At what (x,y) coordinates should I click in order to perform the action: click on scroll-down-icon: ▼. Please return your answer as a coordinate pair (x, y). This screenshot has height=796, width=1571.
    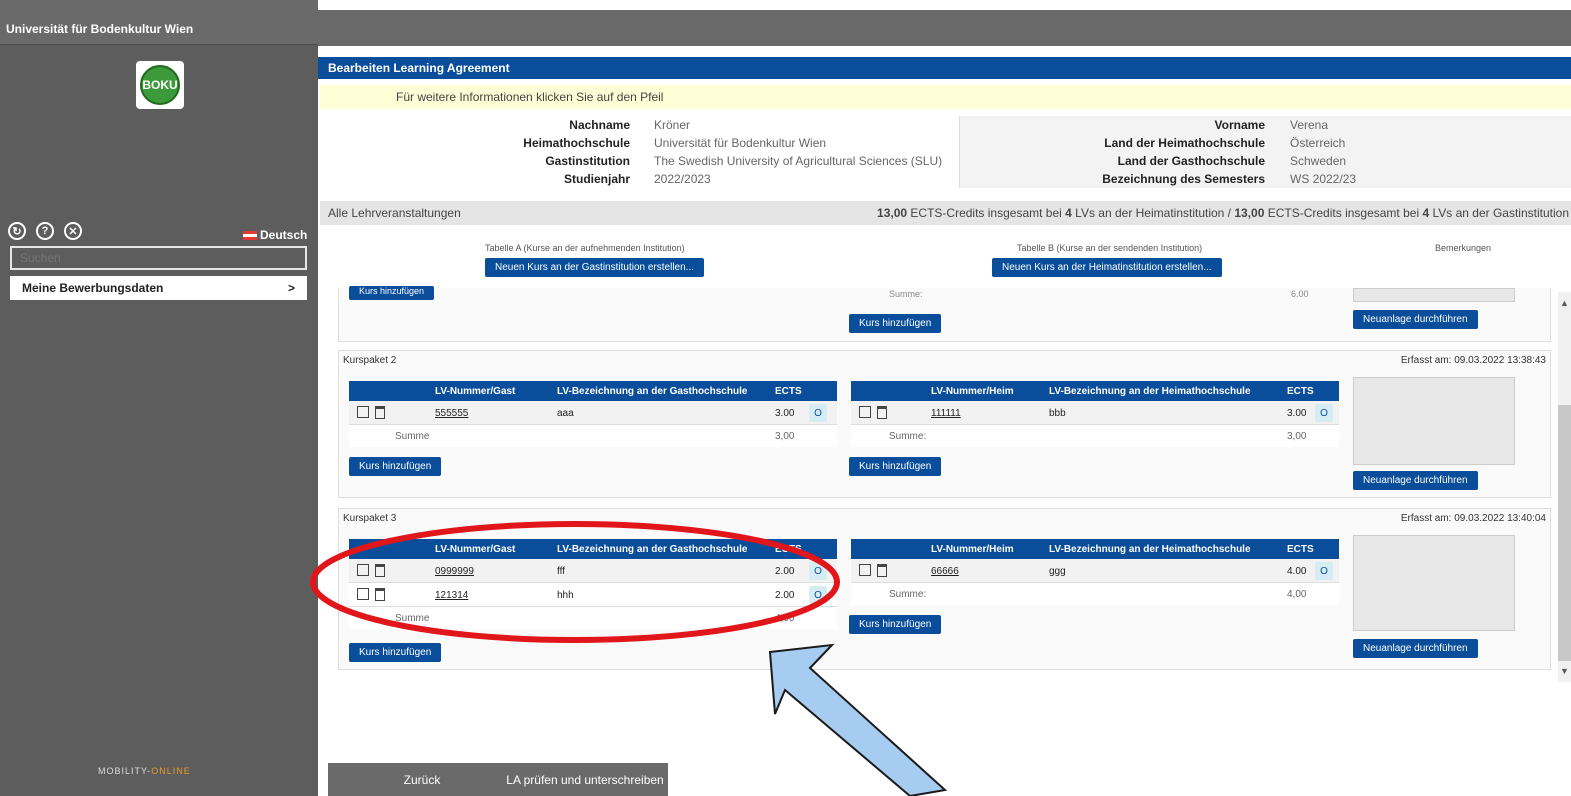
    Looking at the image, I should click on (1564, 671).